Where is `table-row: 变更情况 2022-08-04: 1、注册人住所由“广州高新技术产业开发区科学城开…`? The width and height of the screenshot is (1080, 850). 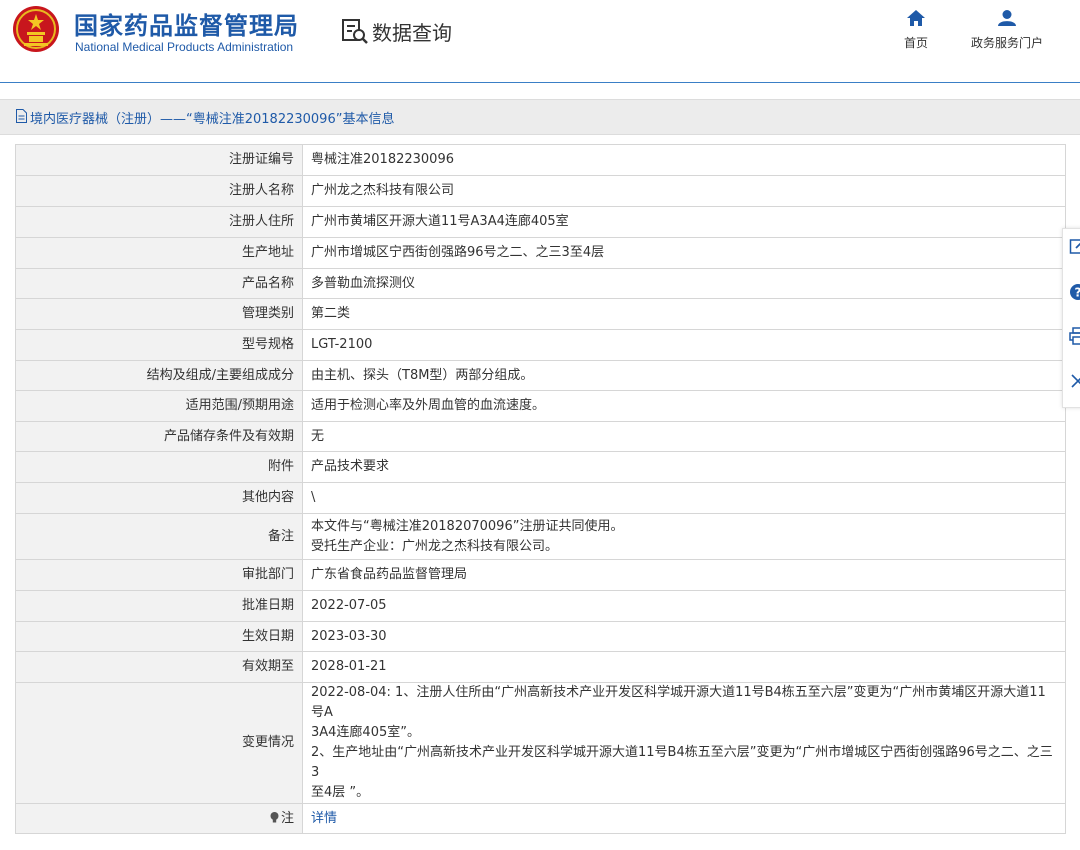 table-row: 变更情况 2022-08-04: 1、注册人住所由“广州高新技术产业开发区科学城开… is located at coordinates (540, 743).